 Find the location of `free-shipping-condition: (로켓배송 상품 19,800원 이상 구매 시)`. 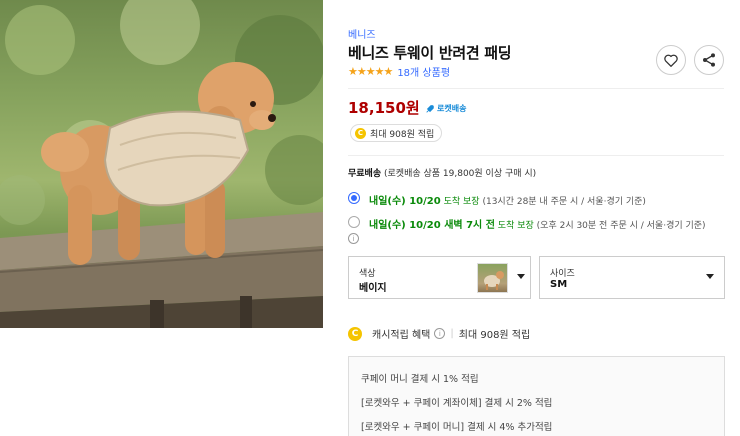

free-shipping-condition: (로켓배송 상품 19,800원 이상 구매 시) is located at coordinates (460, 174).